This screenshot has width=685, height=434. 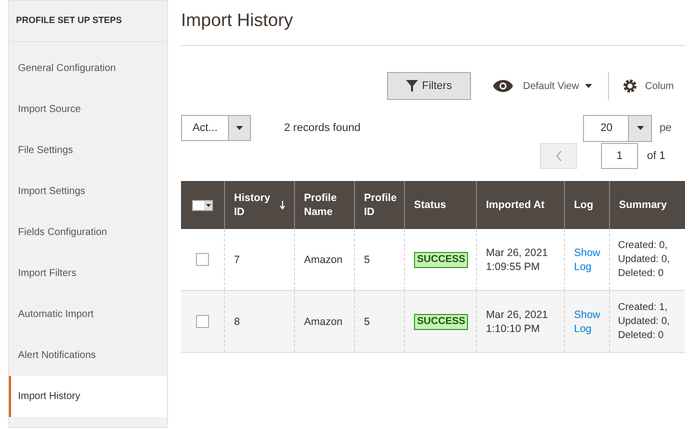 What do you see at coordinates (517, 260) in the screenshot?
I see `table-cell-text: Mar 26, 2021 1:09:55 PM` at bounding box center [517, 260].